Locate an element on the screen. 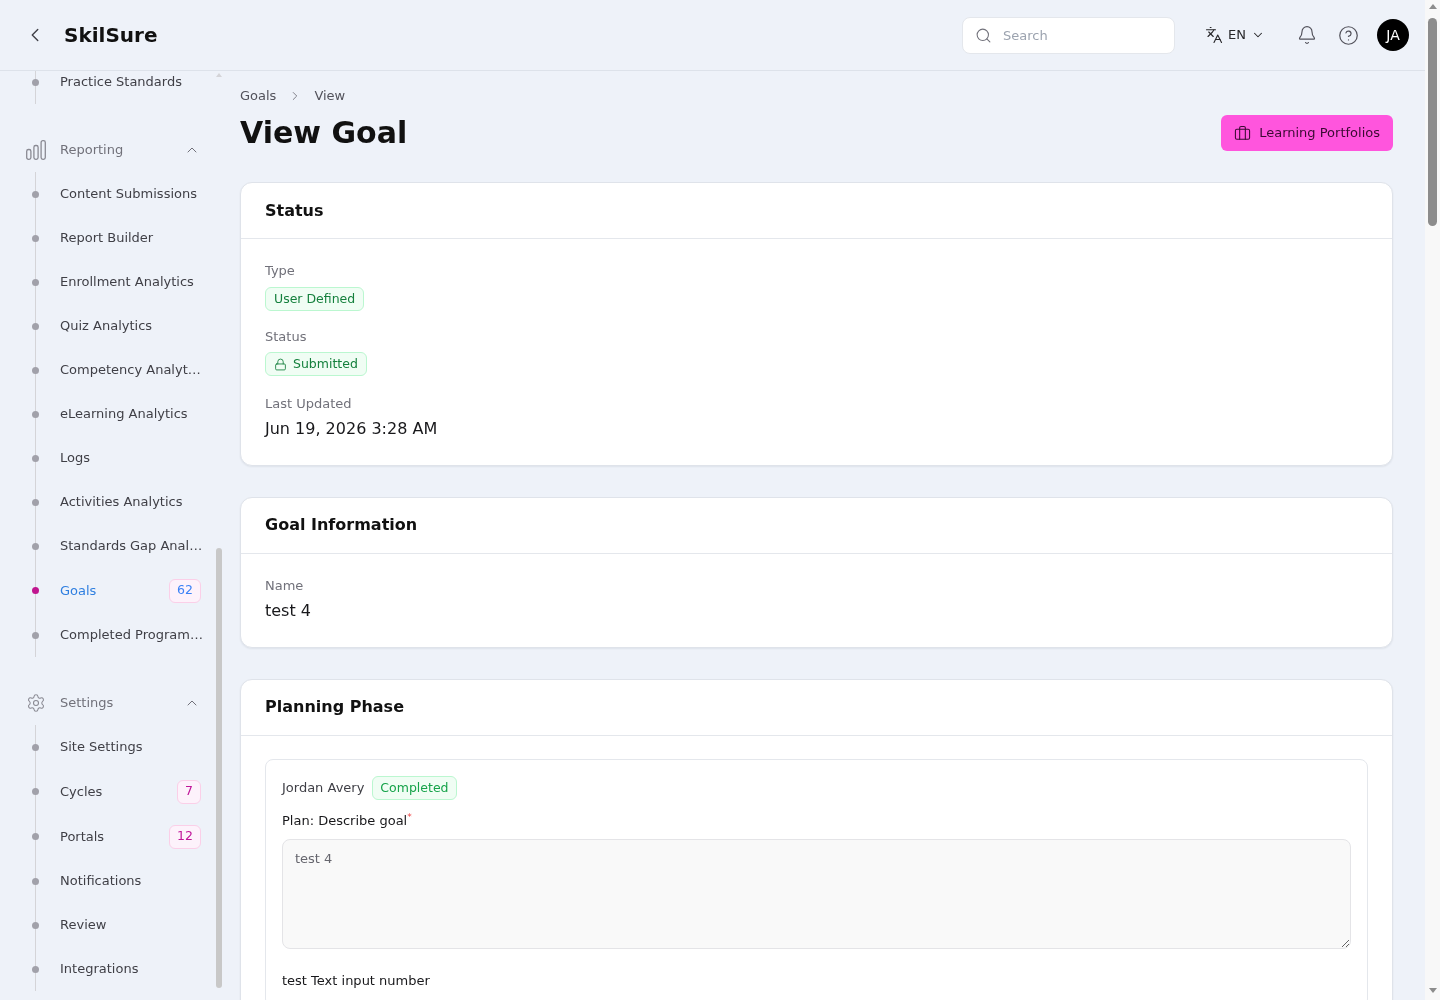  sidebar-link: Report Builder is located at coordinates (107, 238).